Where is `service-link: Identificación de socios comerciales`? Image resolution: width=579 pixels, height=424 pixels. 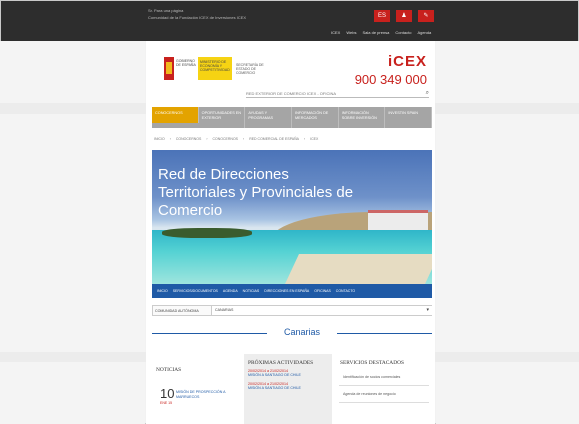
service-link: Identificación de socios comerciales is located at coordinates (384, 377).